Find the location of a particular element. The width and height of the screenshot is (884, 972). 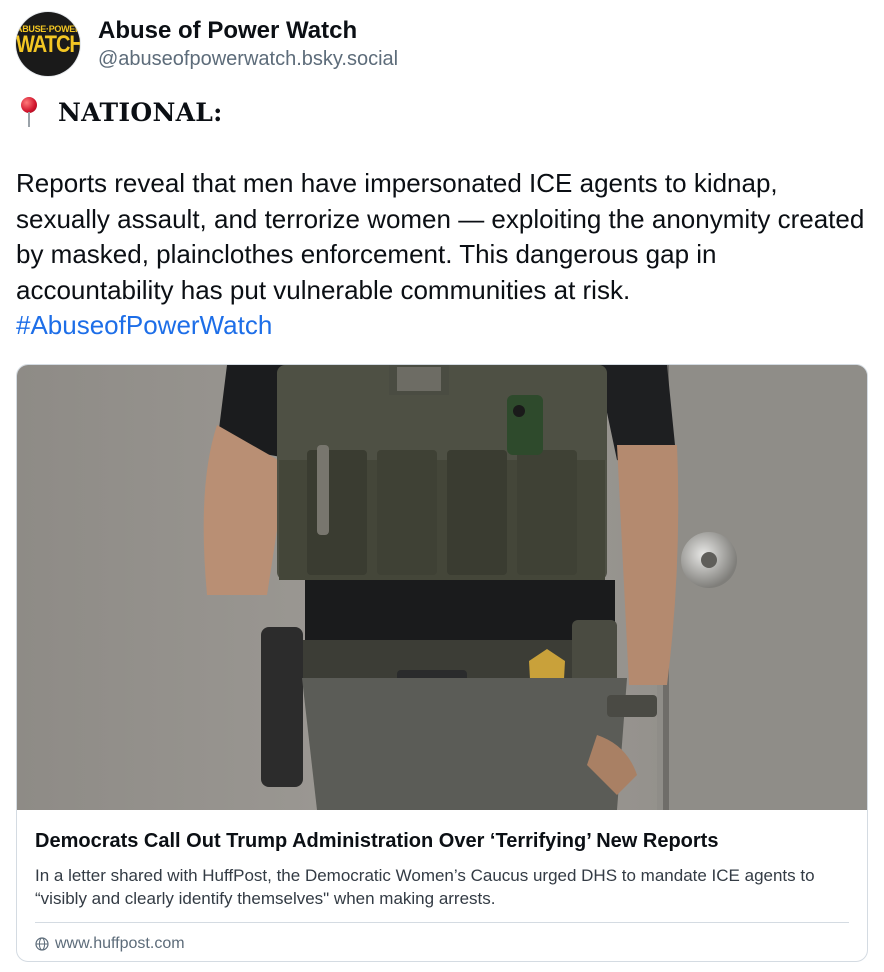

round-pushpin-icon is located at coordinates (29, 112).